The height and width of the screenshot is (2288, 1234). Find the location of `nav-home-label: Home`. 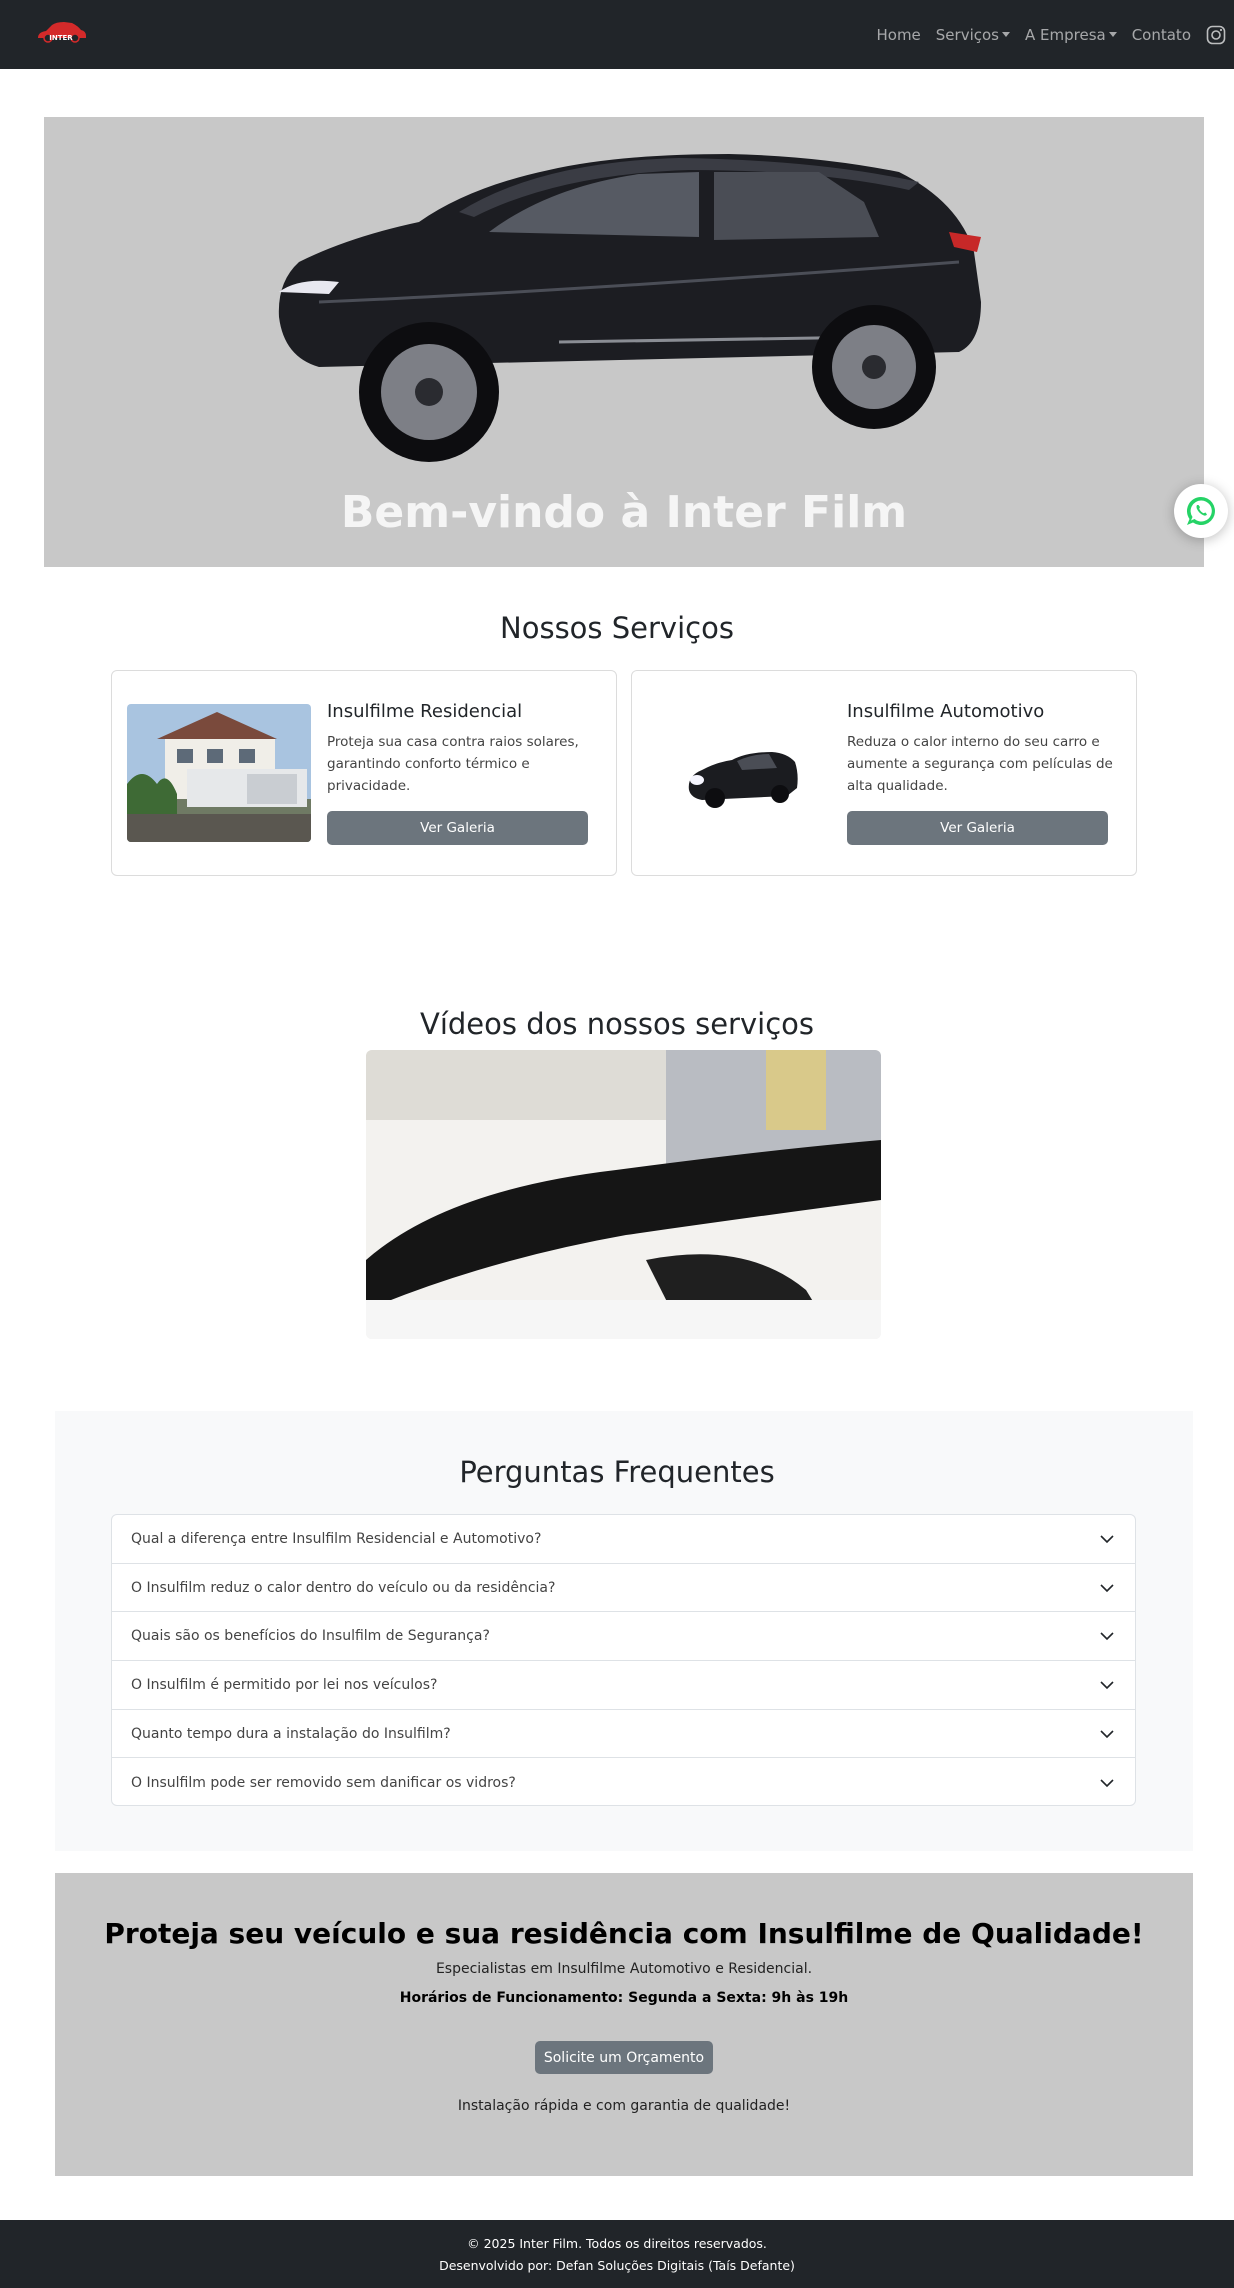

nav-home-label: Home is located at coordinates (898, 34).